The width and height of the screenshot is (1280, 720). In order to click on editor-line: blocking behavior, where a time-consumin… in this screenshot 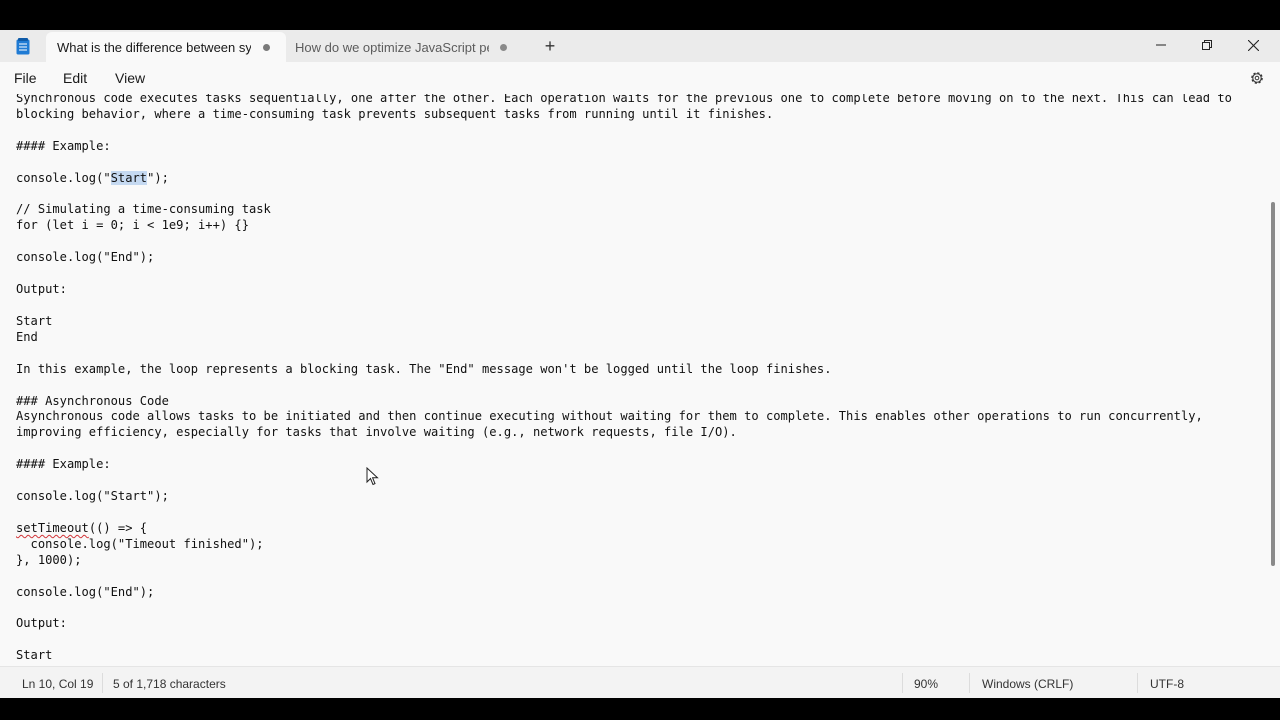, I will do `click(395, 113)`.